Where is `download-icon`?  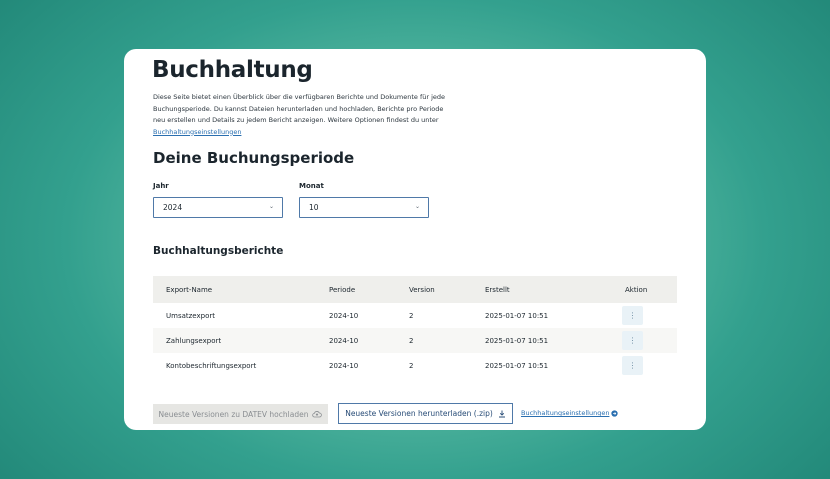 download-icon is located at coordinates (502, 414).